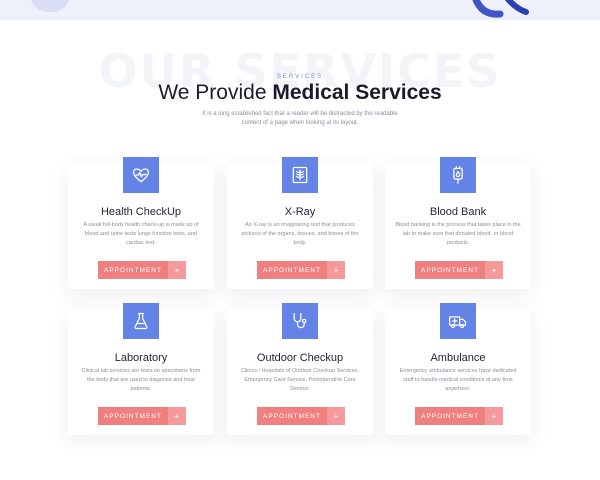  I want to click on section-eyebrow: SERVICES, so click(300, 77).